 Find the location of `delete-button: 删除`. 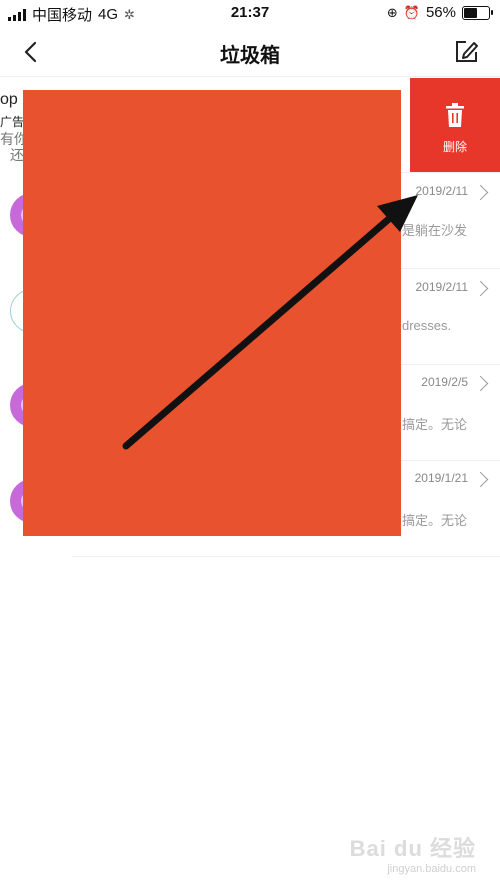

delete-button: 删除 is located at coordinates (455, 125).